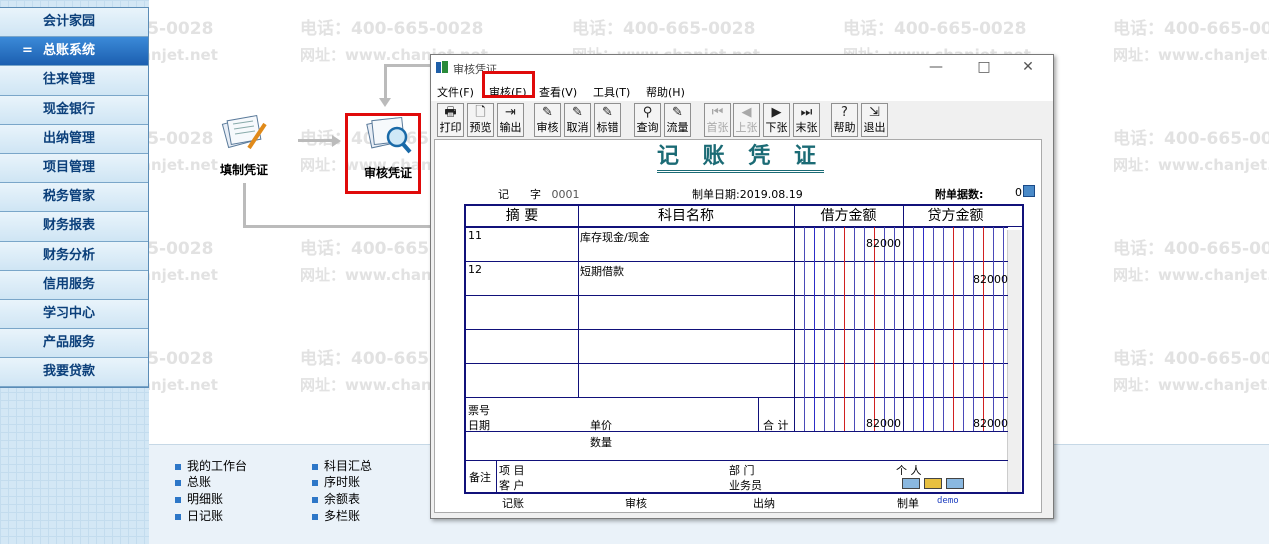 This screenshot has width=1269, height=544. I want to click on close-icon: ✕, so click(1028, 67).